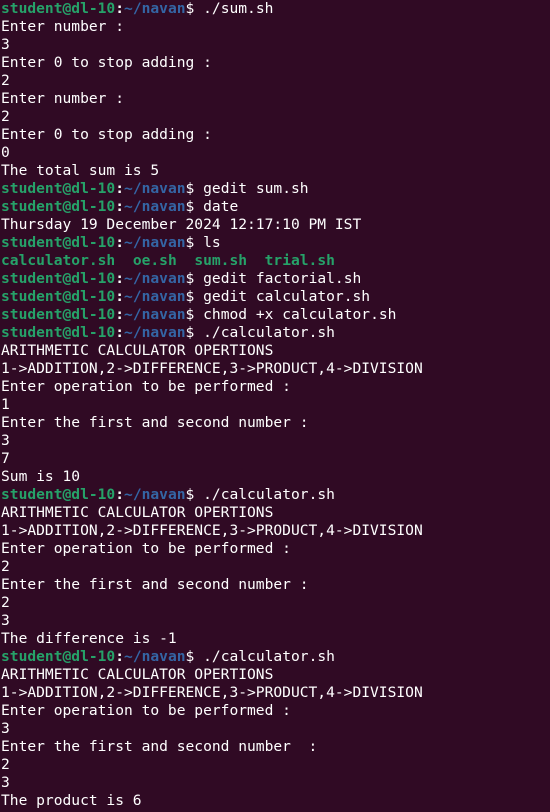 The width and height of the screenshot is (550, 812). I want to click on command-text: chmod +x calculator.sh, so click(295, 314).